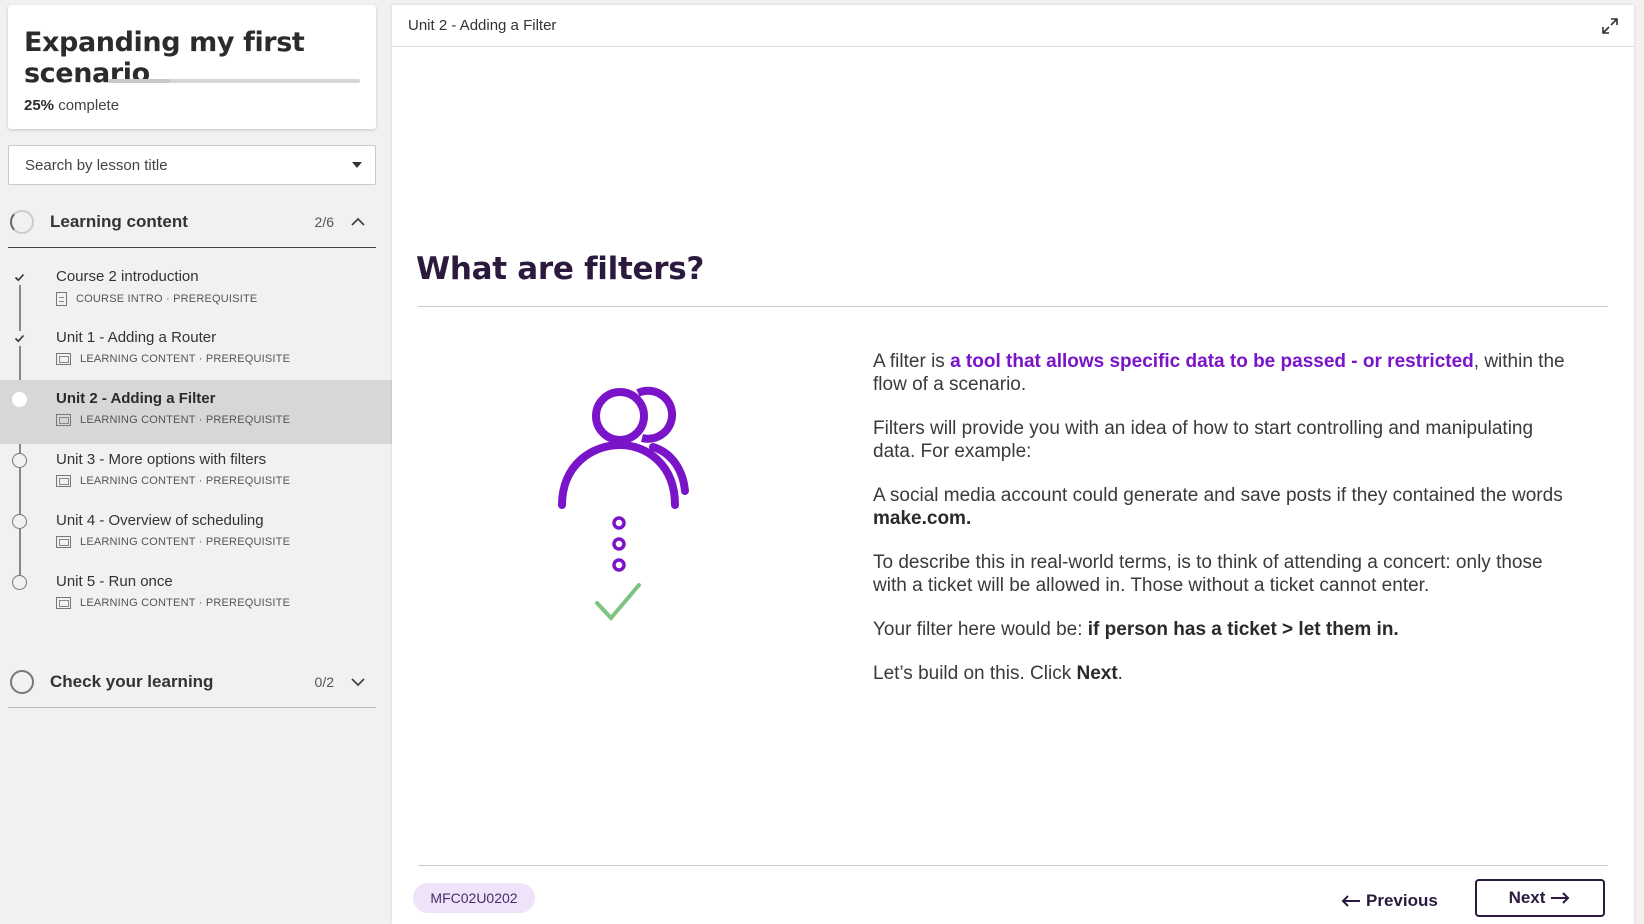  Describe the element at coordinates (139, 81) in the screenshot. I see `course-progress-fill` at that location.